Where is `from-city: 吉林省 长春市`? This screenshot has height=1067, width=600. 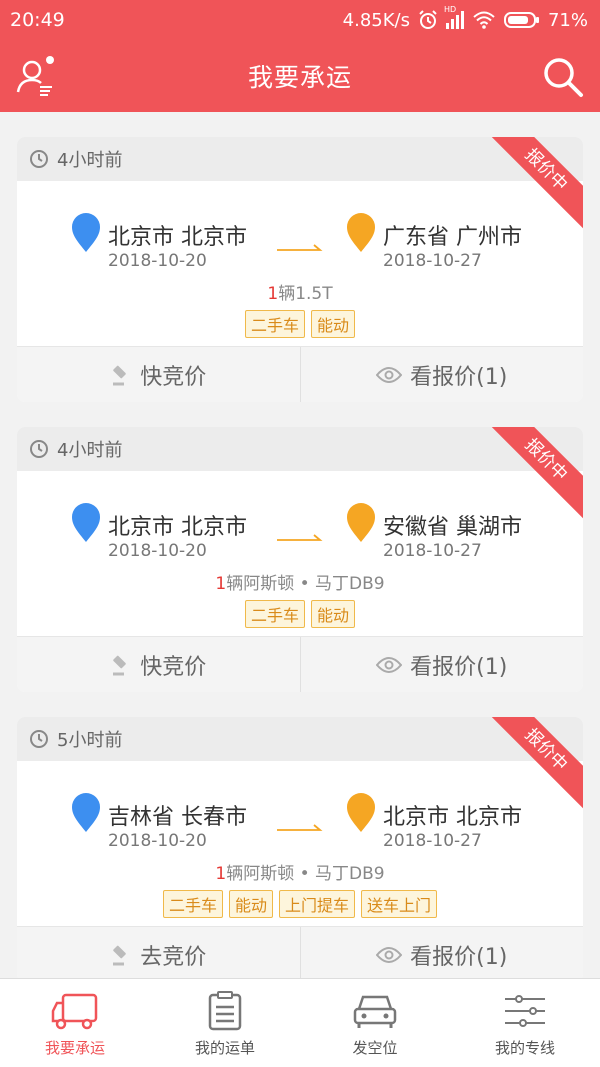
from-city: 吉林省 长春市 is located at coordinates (177, 817).